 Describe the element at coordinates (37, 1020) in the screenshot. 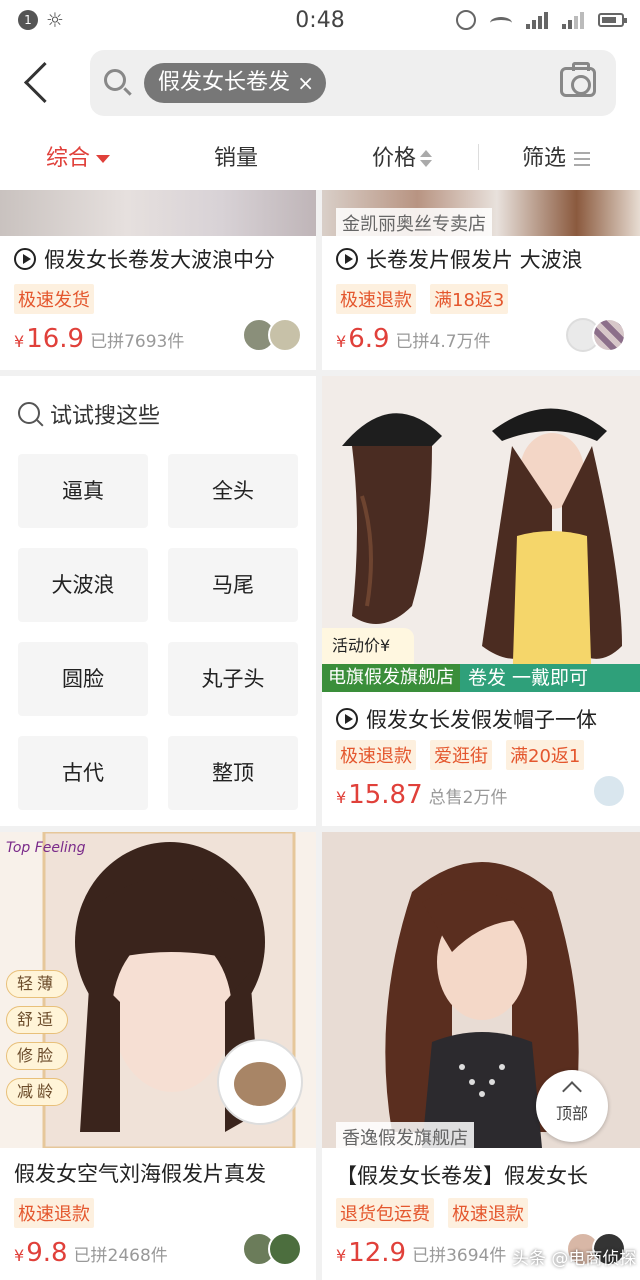

I see `feature-tag: 舒适` at that location.